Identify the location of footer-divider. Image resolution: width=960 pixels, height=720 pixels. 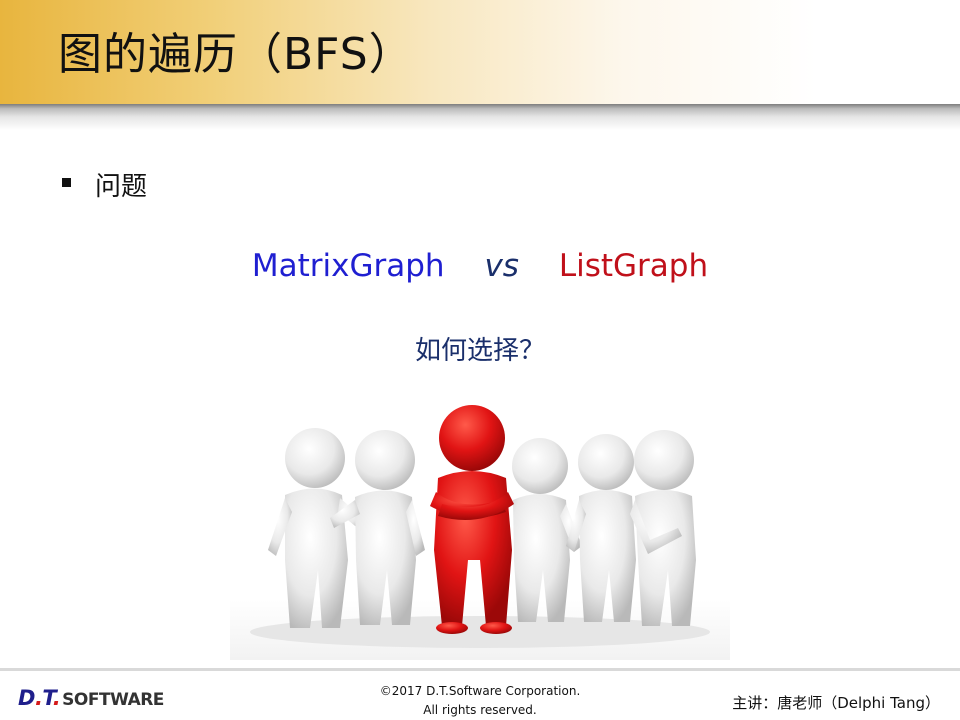
(480, 669).